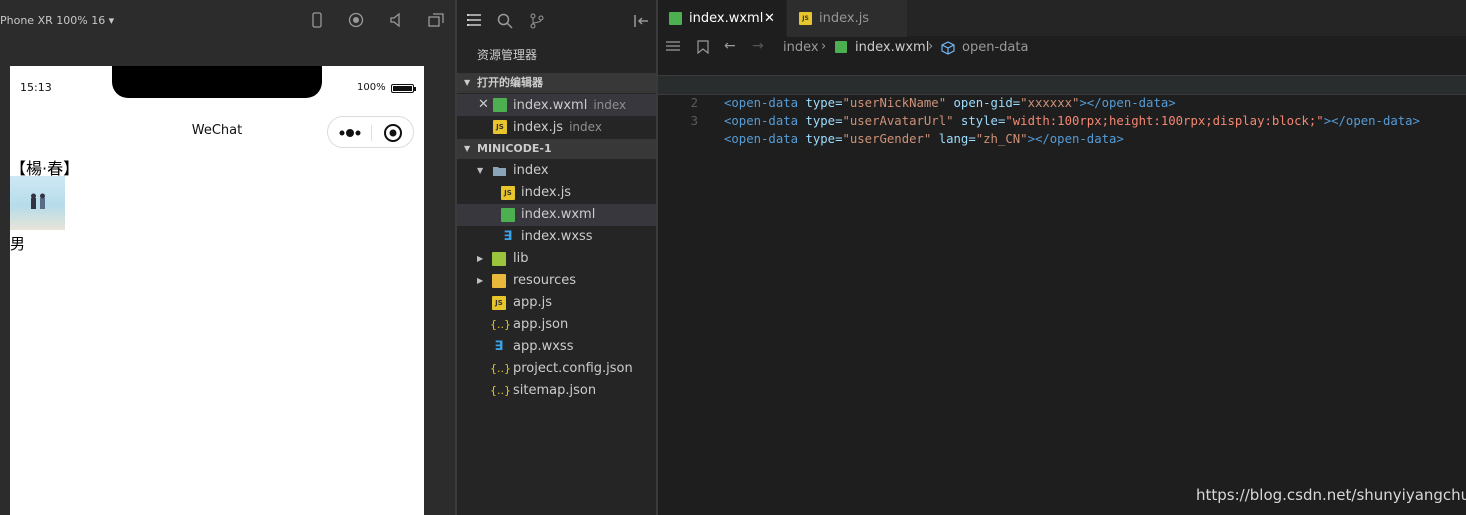 Image resolution: width=1466 pixels, height=515 pixels. What do you see at coordinates (57, 20) in the screenshot?
I see `device-selector: Phone XR 100% 16 ▾` at bounding box center [57, 20].